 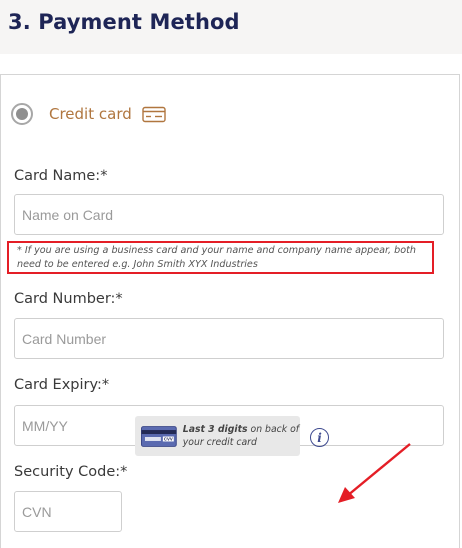 I want to click on radio-selected-dot, so click(x=22, y=114).